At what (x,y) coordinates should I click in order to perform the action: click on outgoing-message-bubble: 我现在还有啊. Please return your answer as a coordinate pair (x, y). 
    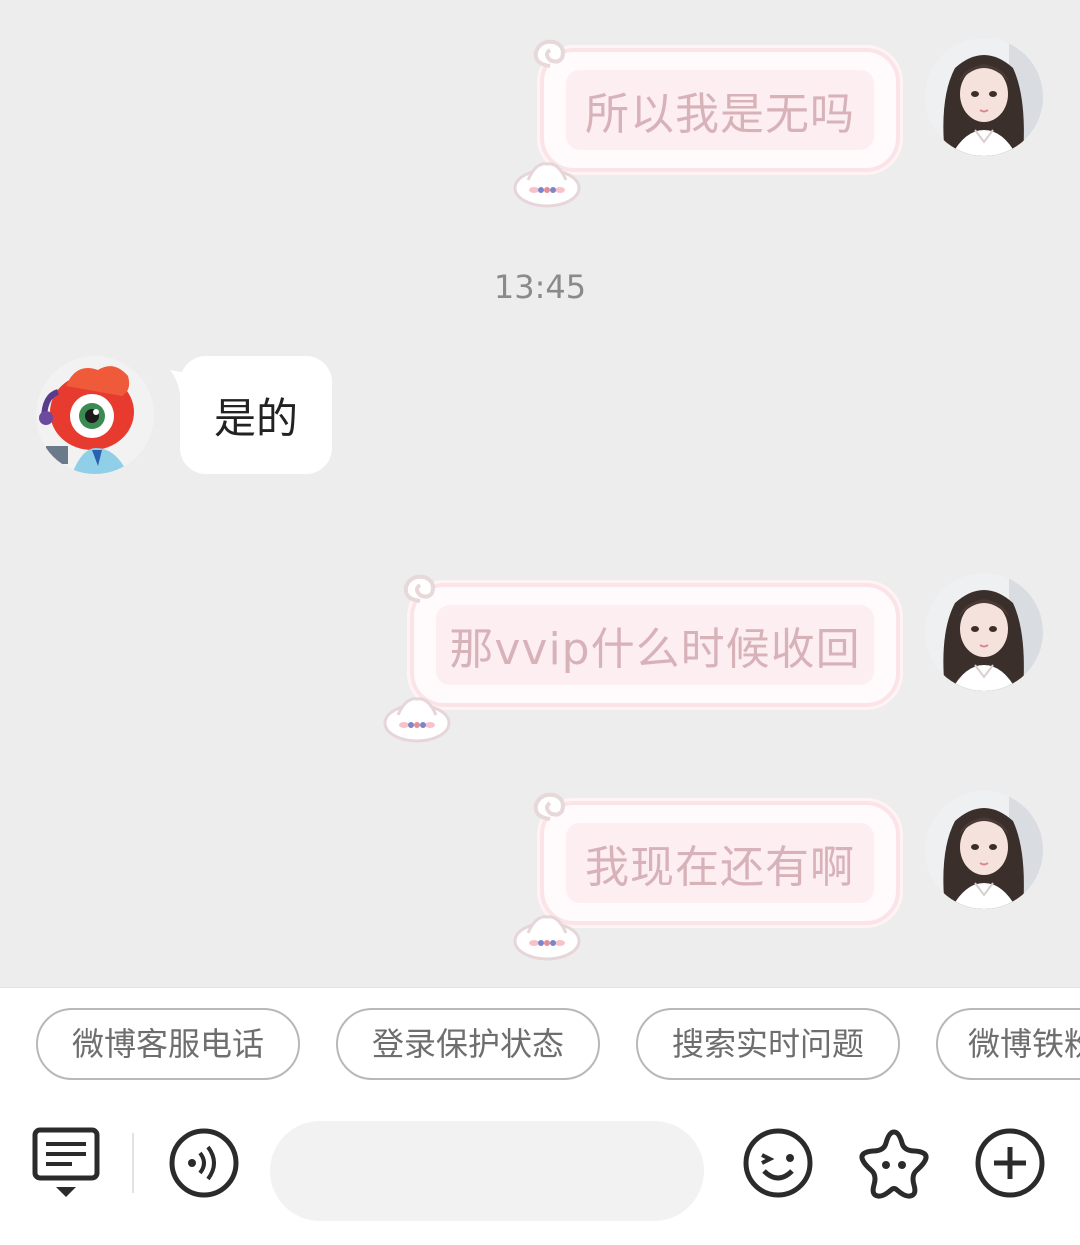
    Looking at the image, I should click on (706, 876).